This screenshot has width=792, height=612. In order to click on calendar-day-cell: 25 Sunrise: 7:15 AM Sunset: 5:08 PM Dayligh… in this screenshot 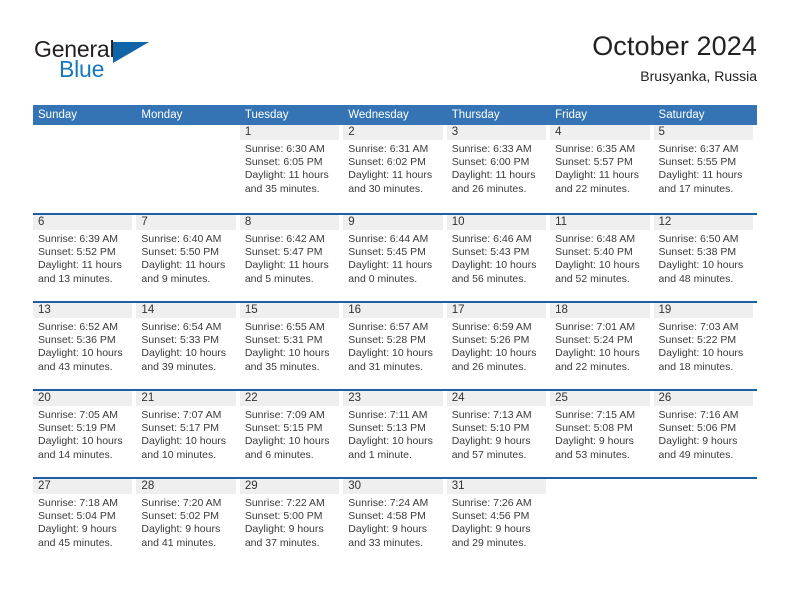, I will do `click(601, 434)`.